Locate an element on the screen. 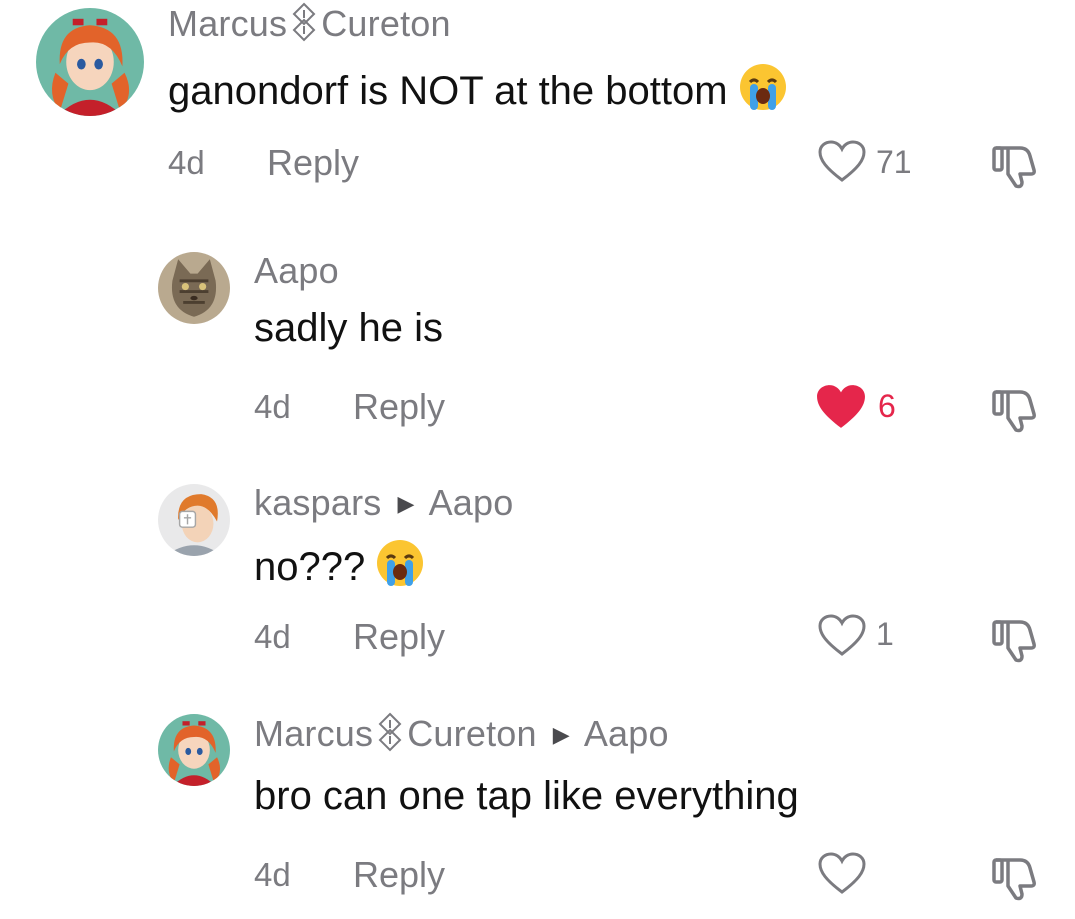 The width and height of the screenshot is (1075, 919). avatar-cat-icon is located at coordinates (194, 288).